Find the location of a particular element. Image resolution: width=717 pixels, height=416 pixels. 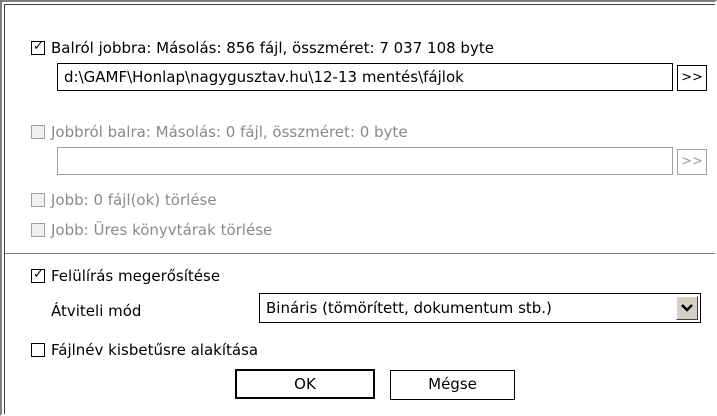

left-to-right-checkbox: ✓ is located at coordinates (38, 47).